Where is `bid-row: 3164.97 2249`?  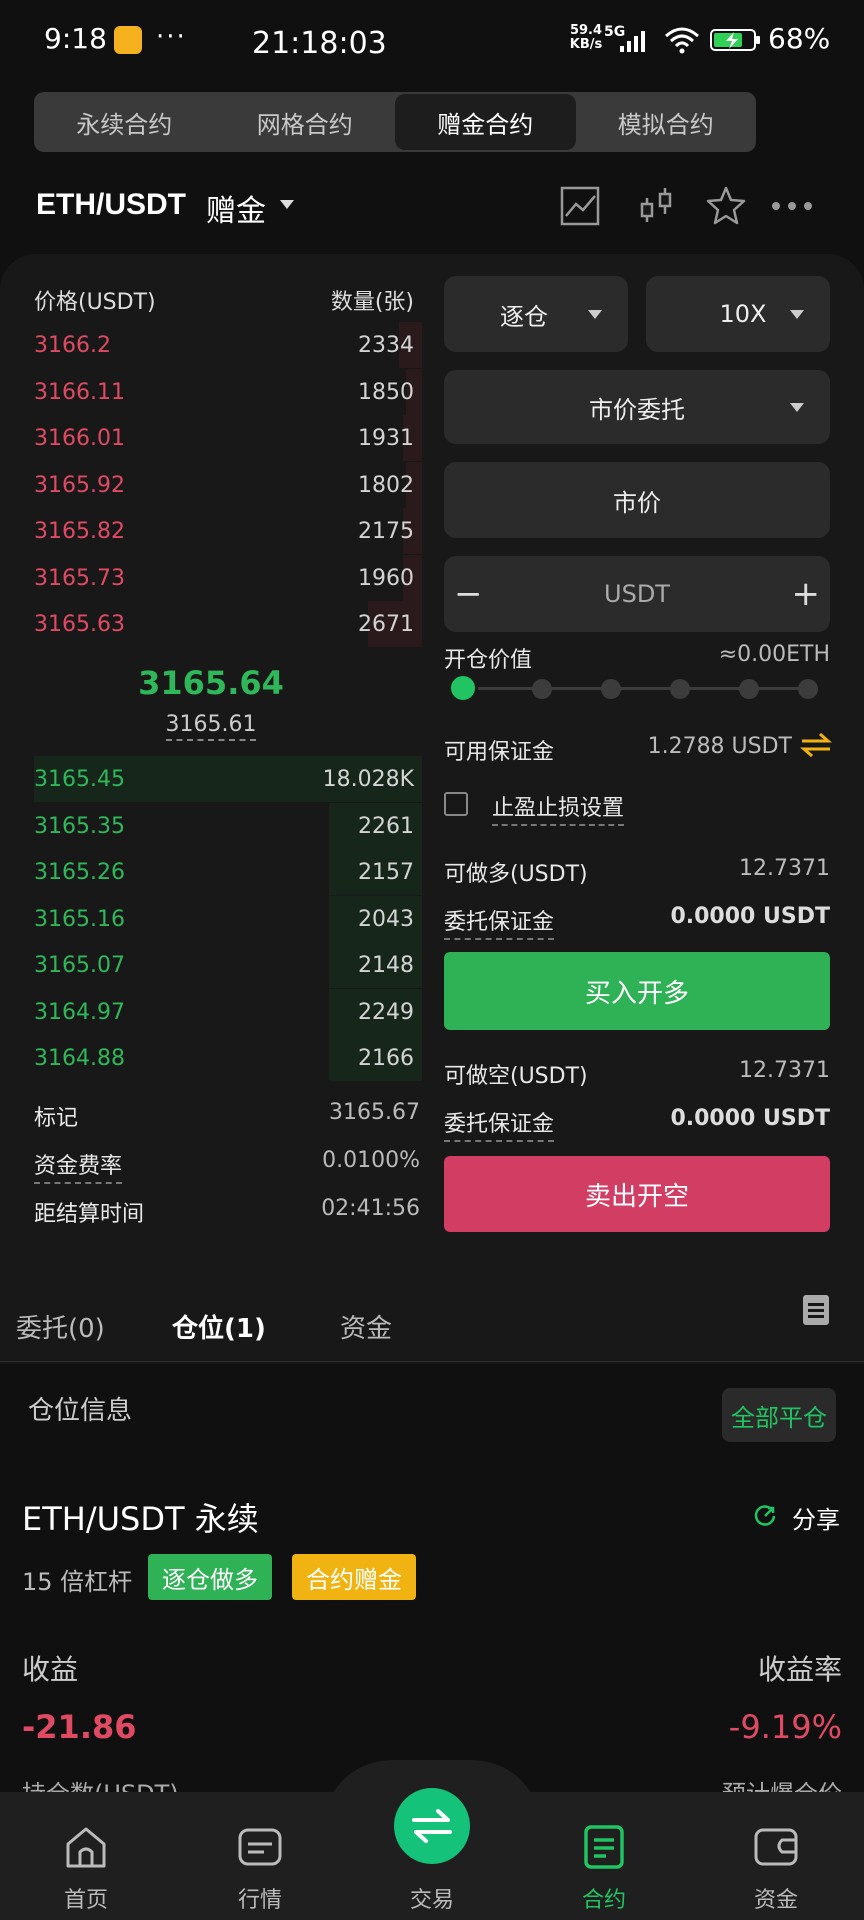
bid-row: 3164.97 2249 is located at coordinates (228, 1011).